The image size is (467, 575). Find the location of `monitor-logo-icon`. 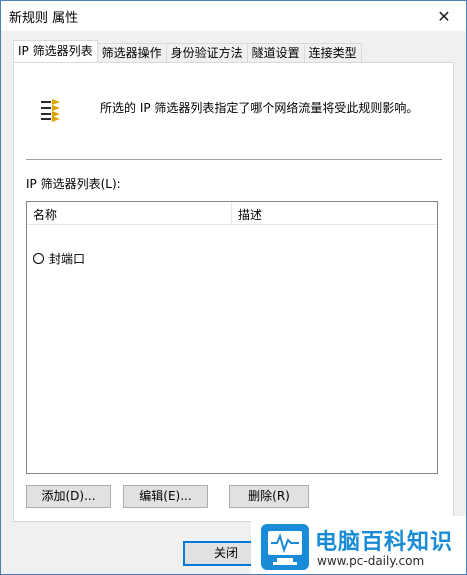

monitor-logo-icon is located at coordinates (285, 547).